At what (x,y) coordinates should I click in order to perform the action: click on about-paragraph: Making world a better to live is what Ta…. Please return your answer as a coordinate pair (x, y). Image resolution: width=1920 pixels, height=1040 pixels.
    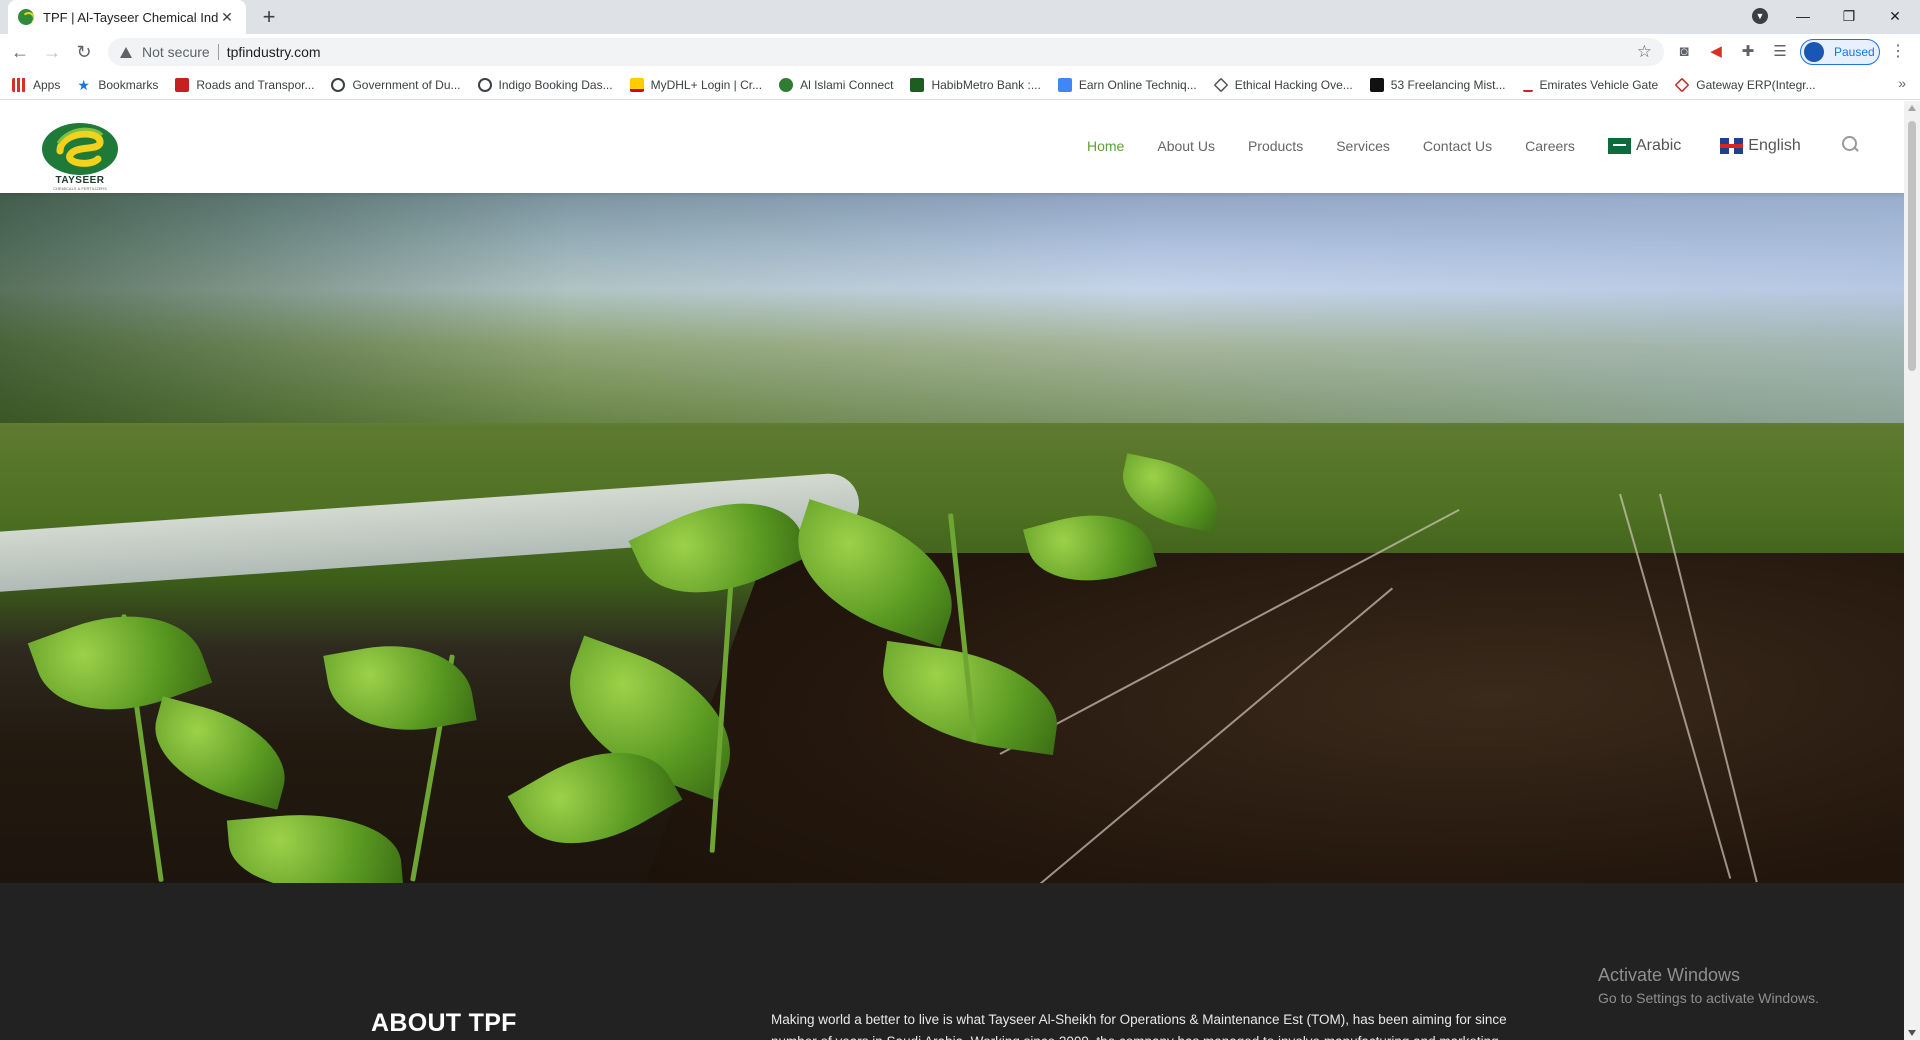
    Looking at the image, I should click on (1139, 1026).